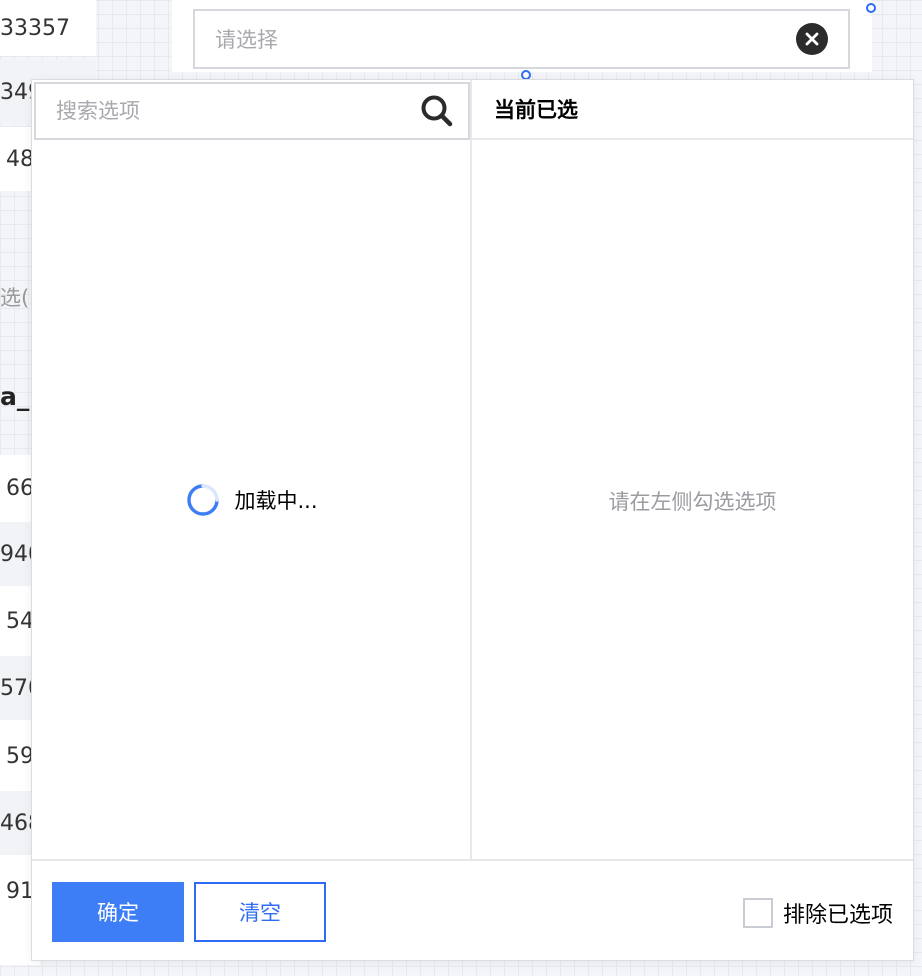 Image resolution: width=922 pixels, height=976 pixels. Describe the element at coordinates (692, 110) in the screenshot. I see `selected-header: 当前已选` at that location.